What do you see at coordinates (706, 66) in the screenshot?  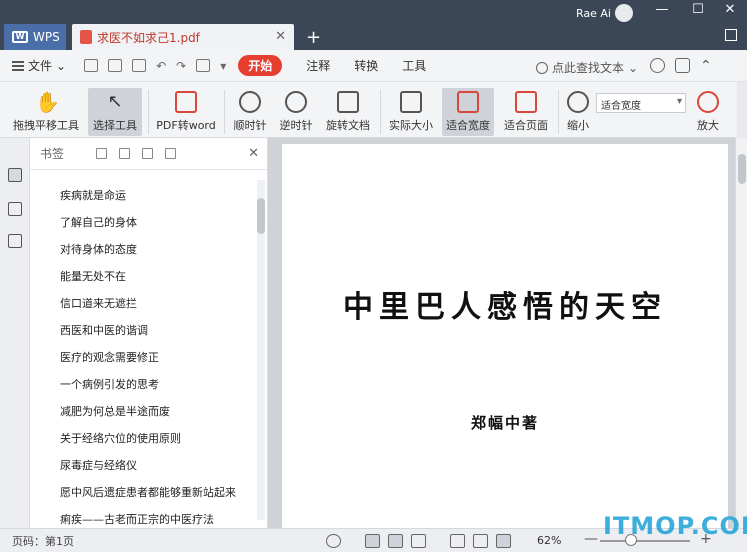 I see `collapse-ribbon-icon: ⌃` at bounding box center [706, 66].